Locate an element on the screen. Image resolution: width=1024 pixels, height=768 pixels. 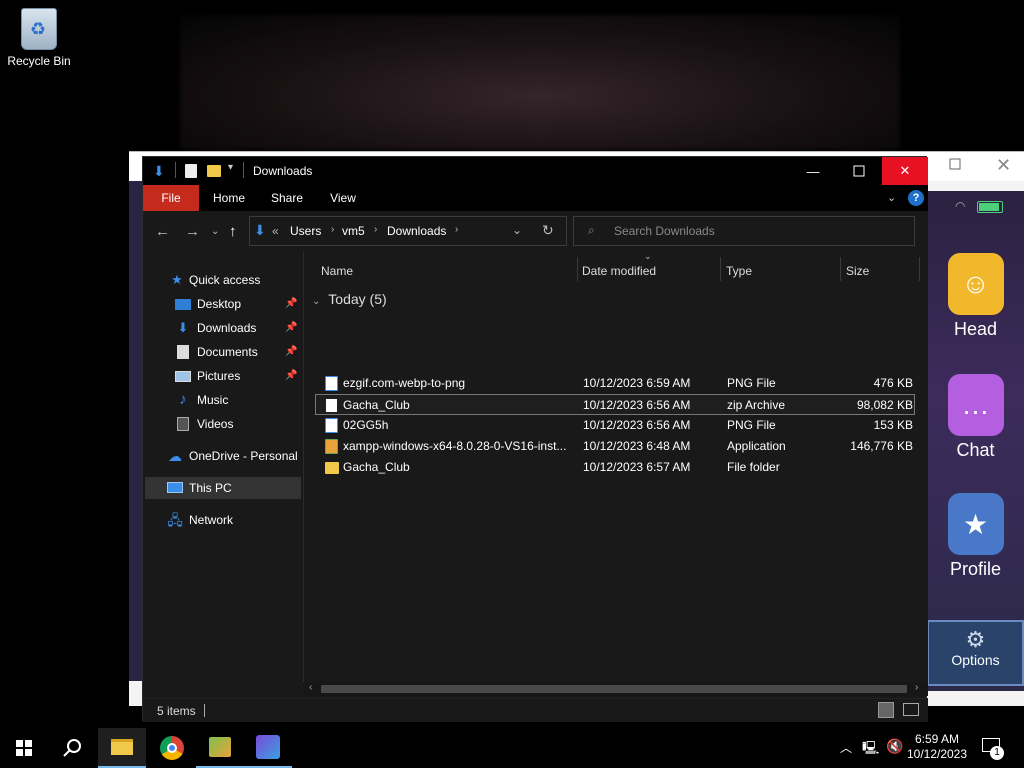
scroll-right-icon: › is located at coordinates (916, 687).